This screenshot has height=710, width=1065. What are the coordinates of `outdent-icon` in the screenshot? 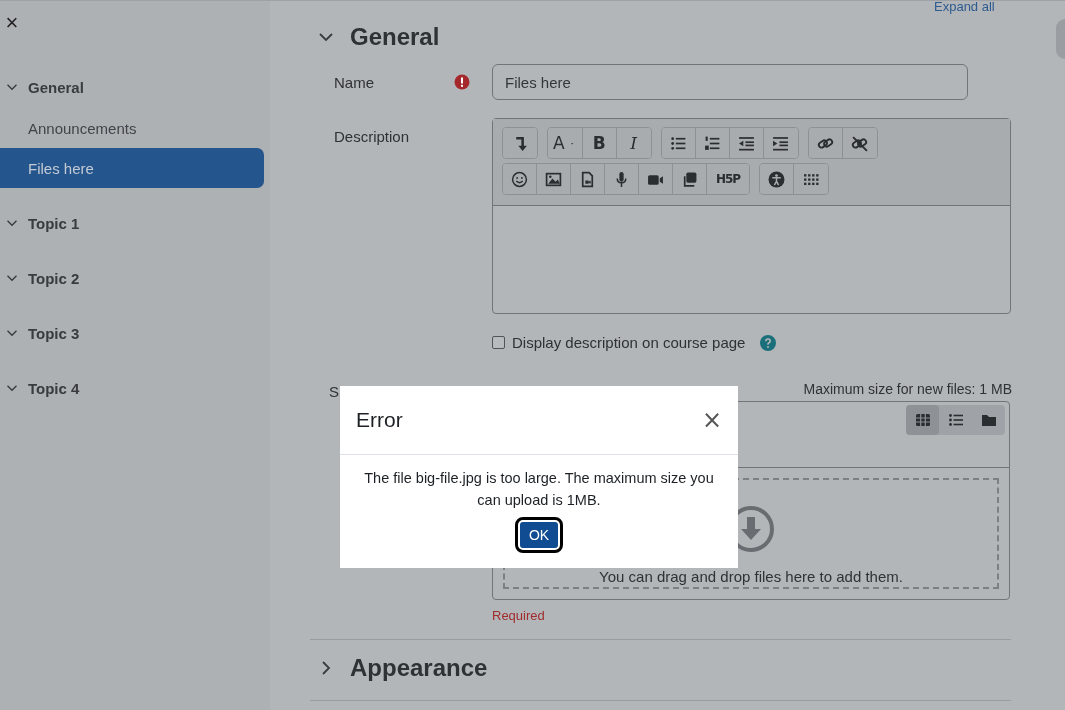 It's located at (746, 143).